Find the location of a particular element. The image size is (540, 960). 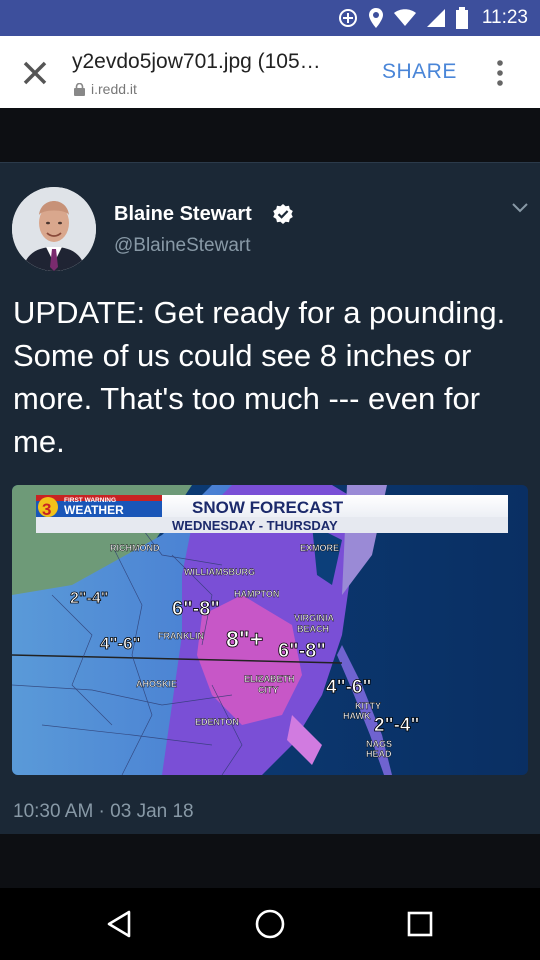

bottom-spacer is located at coordinates (270, 861).